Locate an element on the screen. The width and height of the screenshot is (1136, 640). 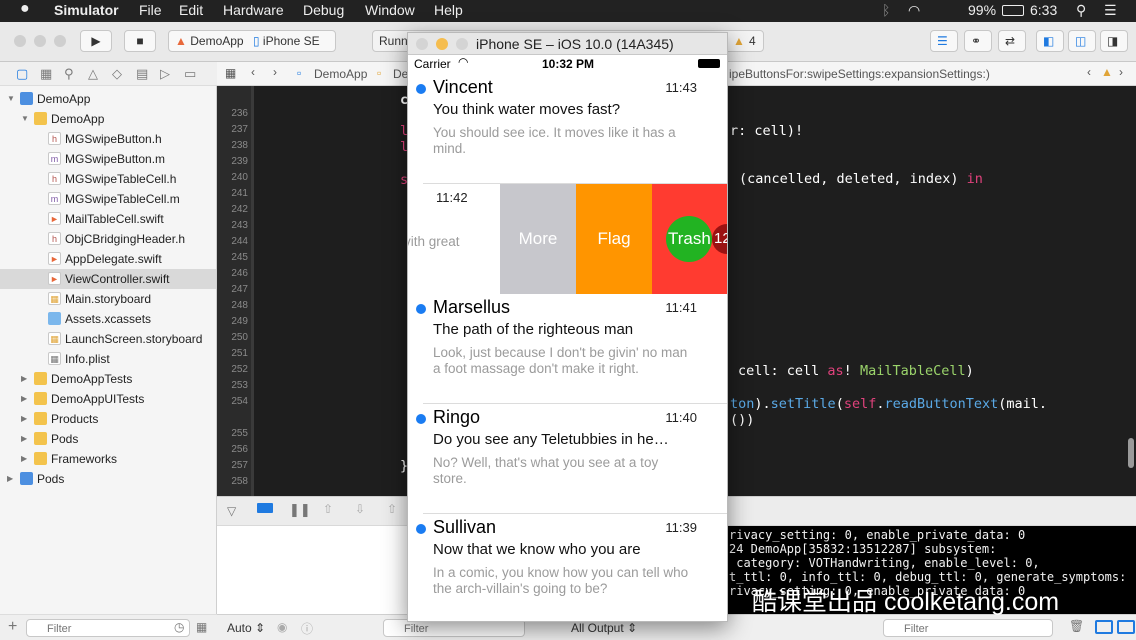
trash-button: Trash 122 is located at coordinates (689, 239).